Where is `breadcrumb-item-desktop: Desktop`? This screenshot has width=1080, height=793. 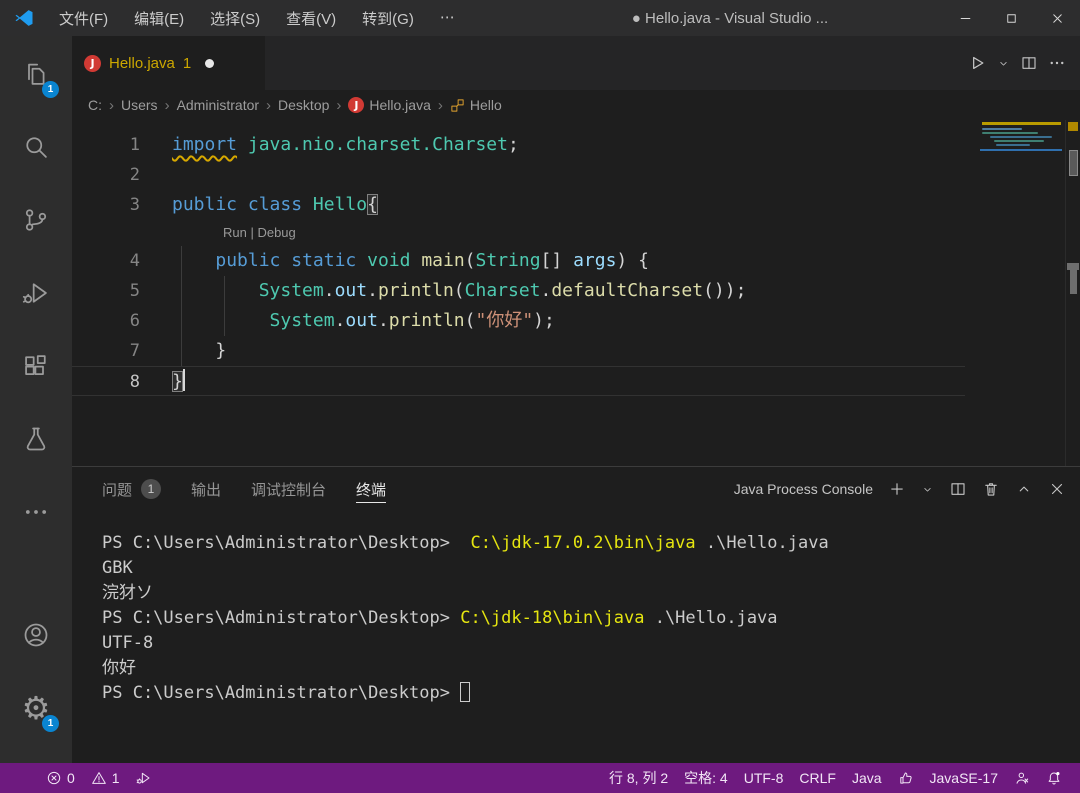 breadcrumb-item-desktop: Desktop is located at coordinates (303, 105).